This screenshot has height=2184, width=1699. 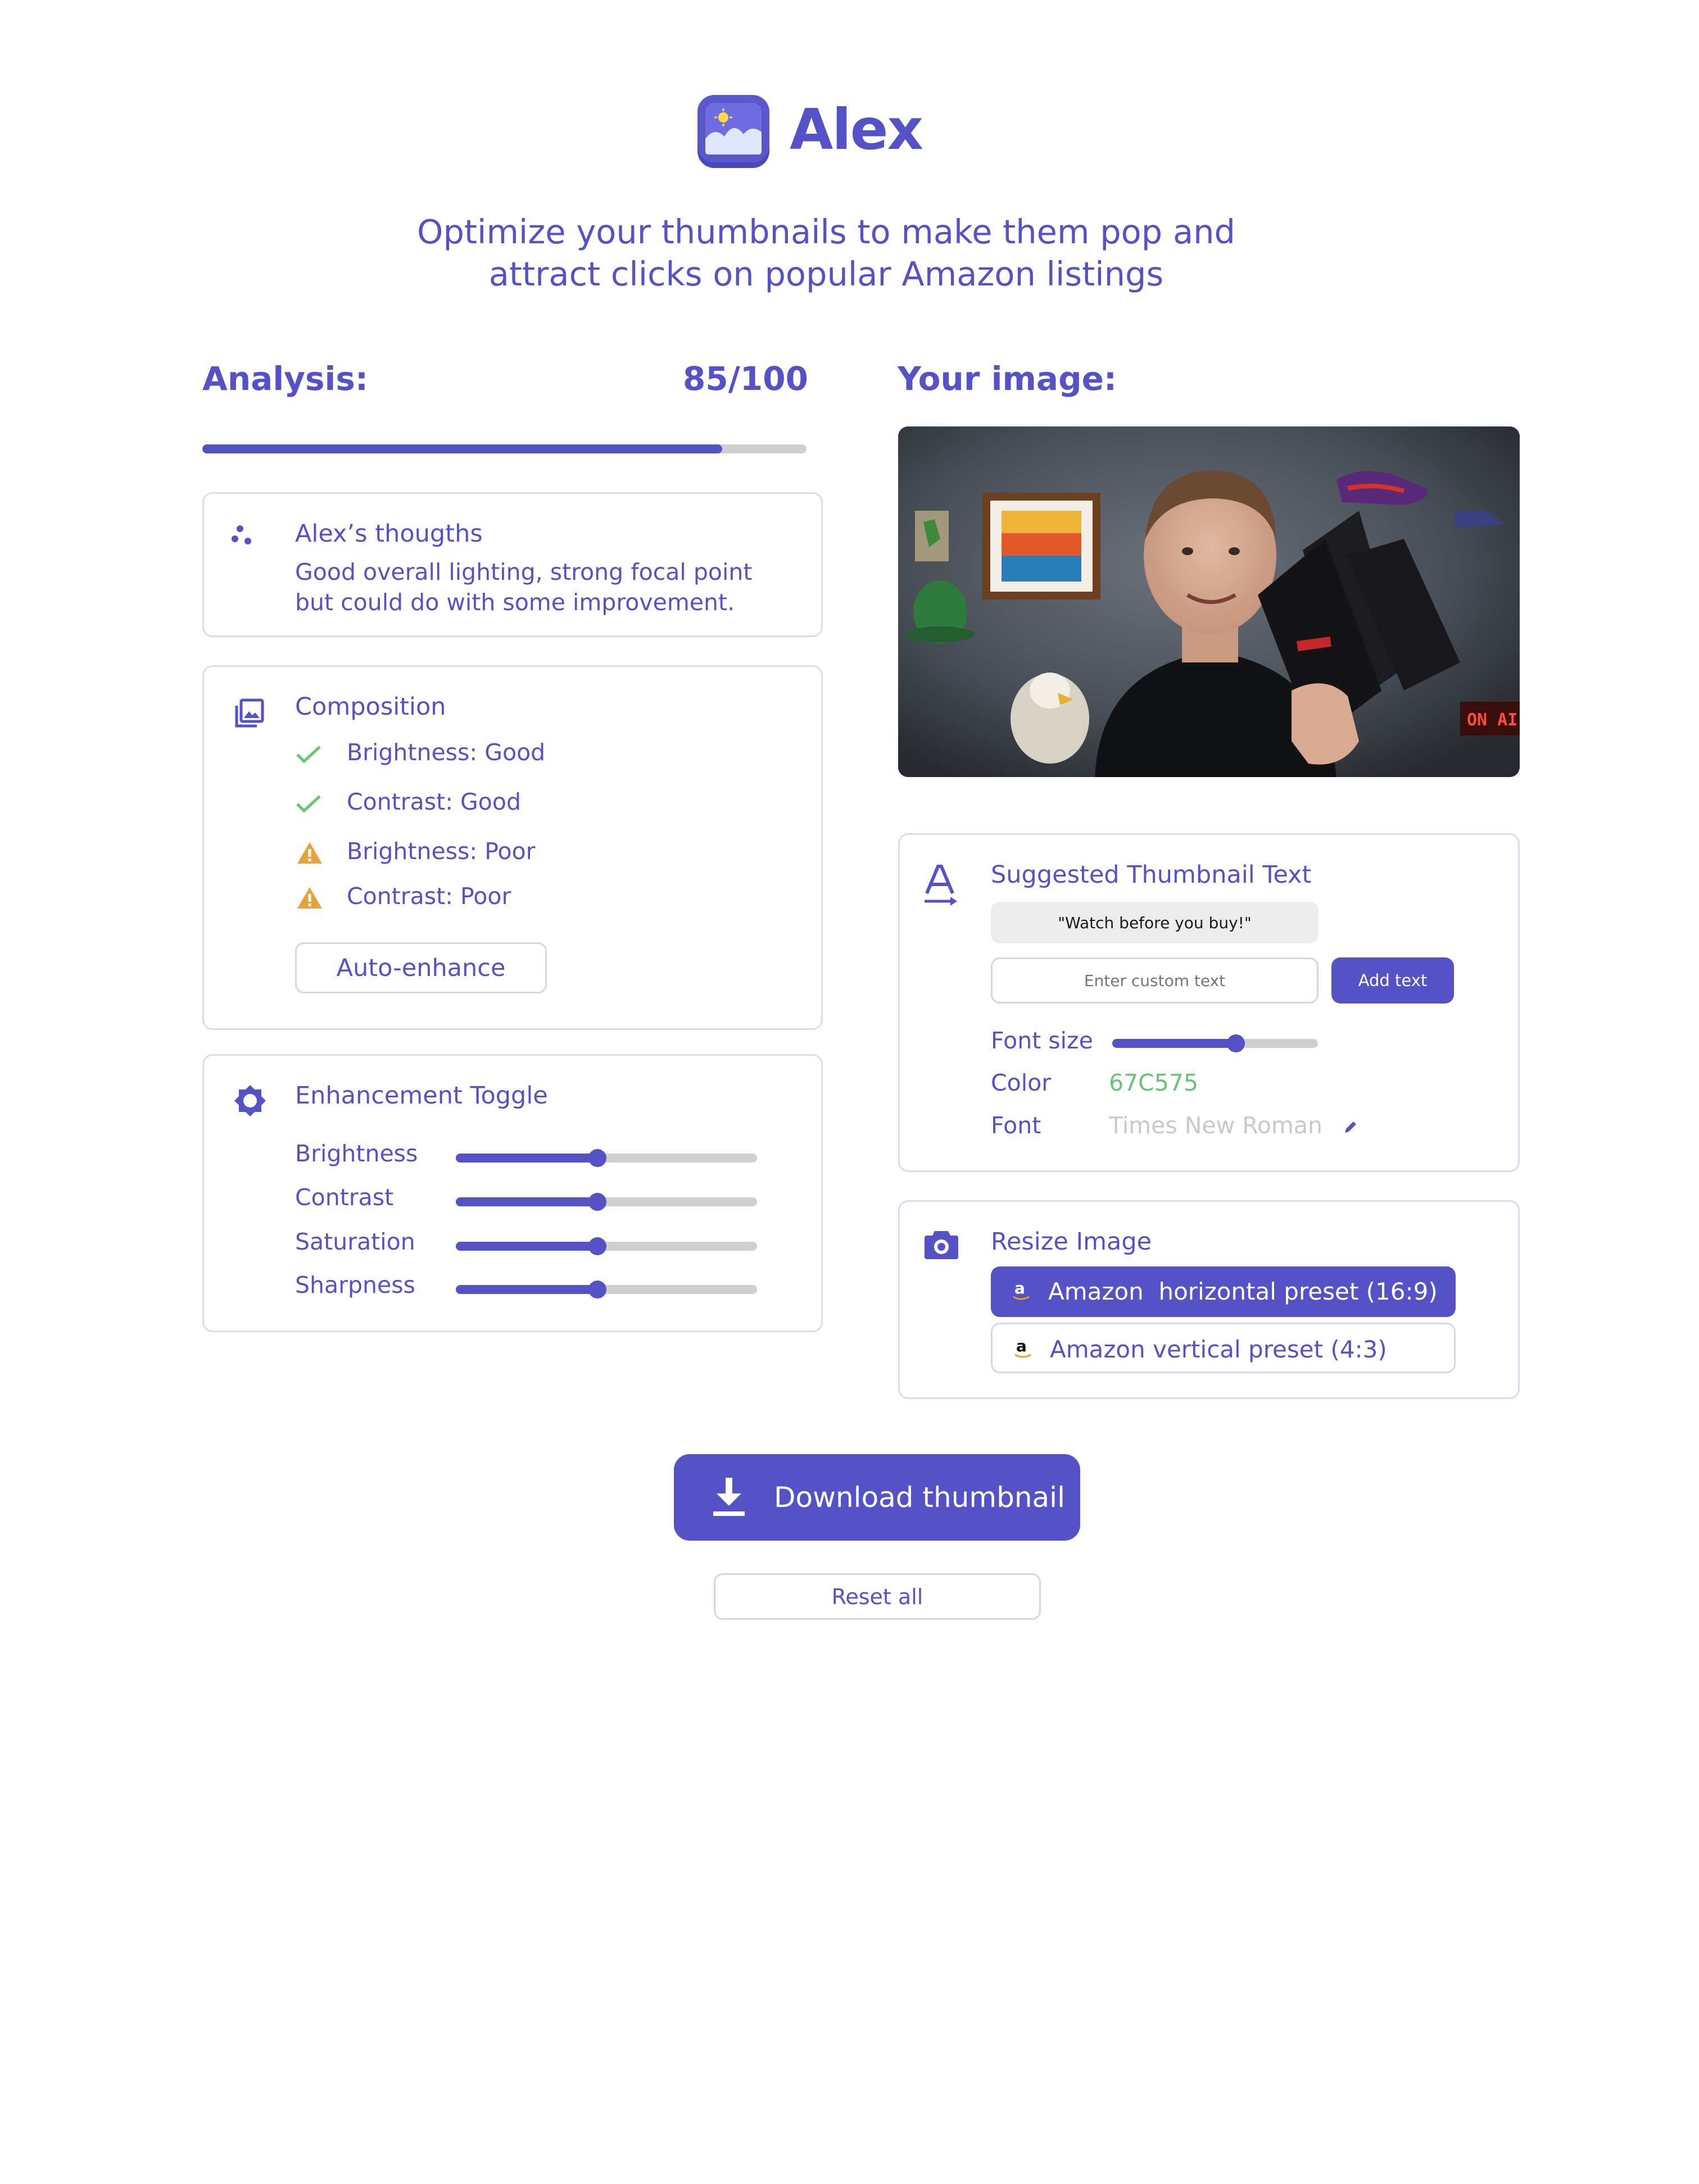 What do you see at coordinates (745, 379) in the screenshot?
I see `analysis-score: 85/100` at bounding box center [745, 379].